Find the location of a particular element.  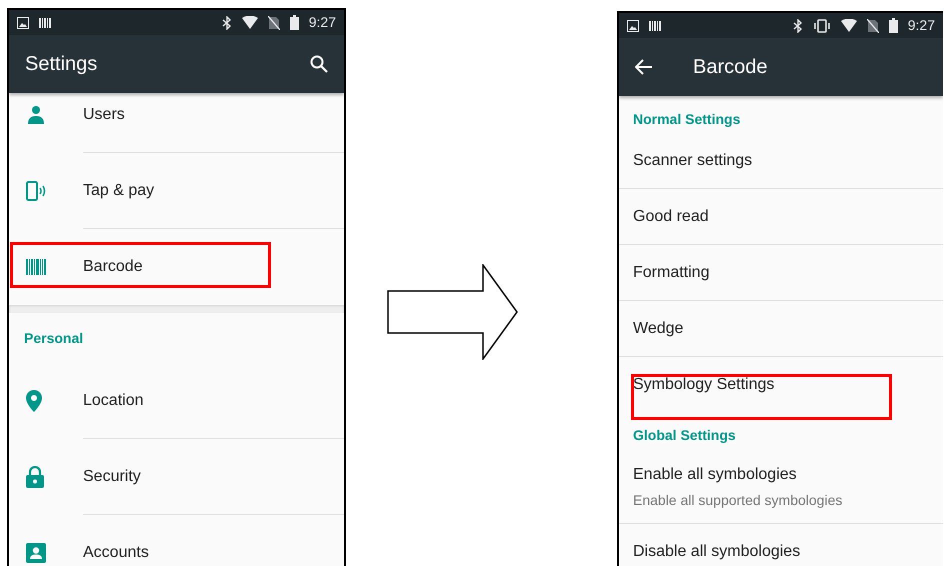

vibrate-icon is located at coordinates (821, 25).